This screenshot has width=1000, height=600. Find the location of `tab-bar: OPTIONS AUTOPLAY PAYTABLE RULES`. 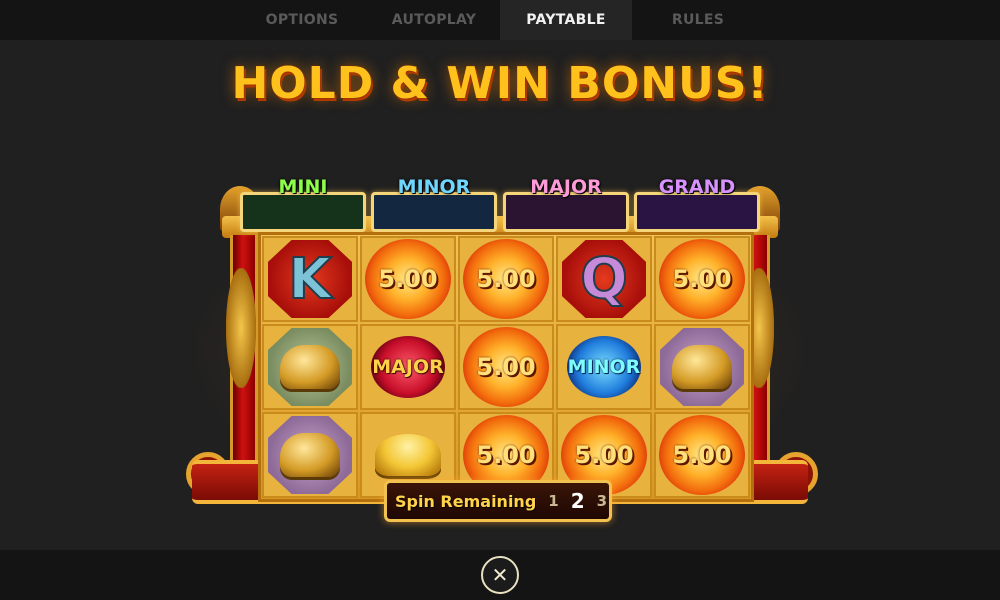

tab-bar: OPTIONS AUTOPLAY PAYTABLE RULES is located at coordinates (500, 20).